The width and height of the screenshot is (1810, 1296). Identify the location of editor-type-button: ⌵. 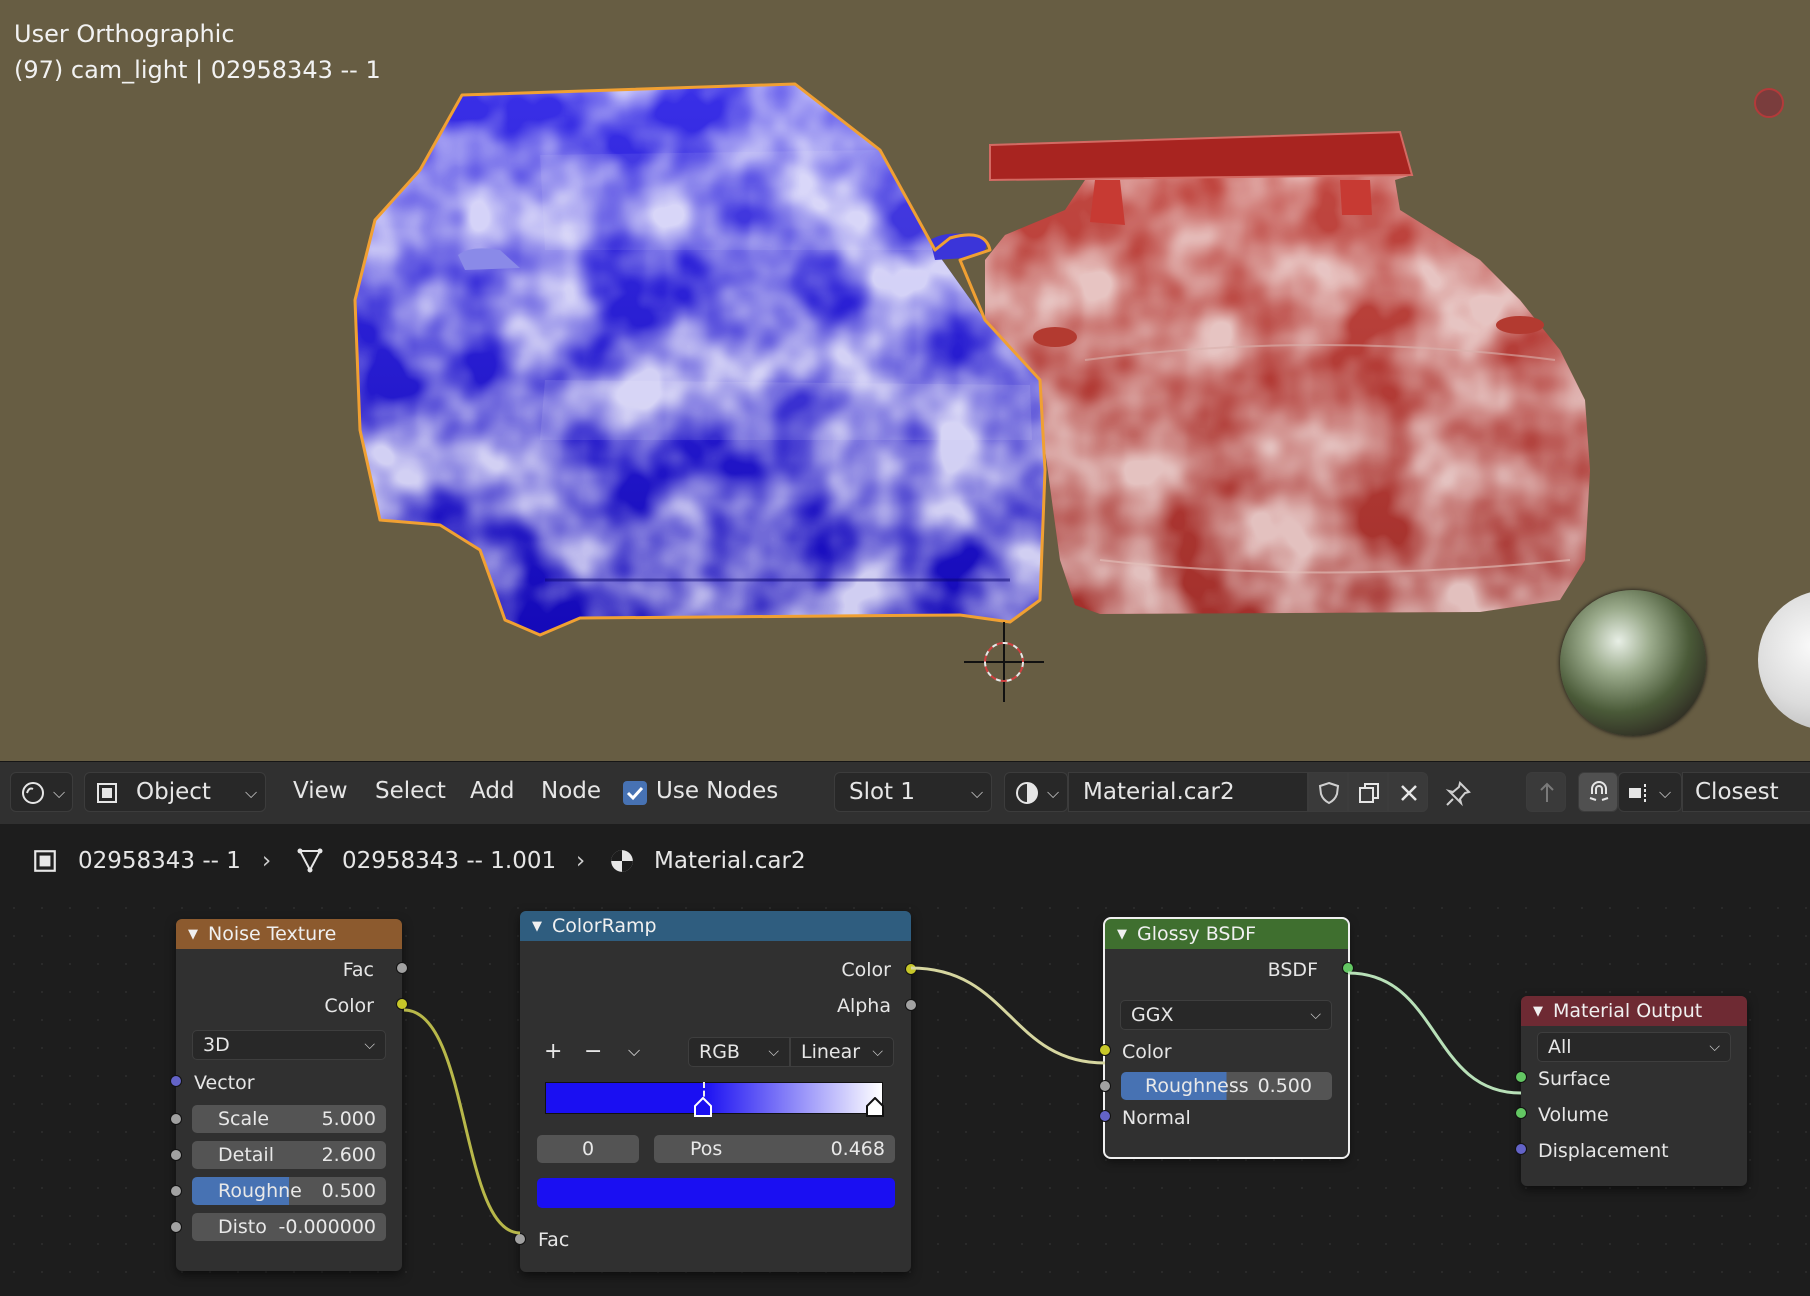
(41, 792).